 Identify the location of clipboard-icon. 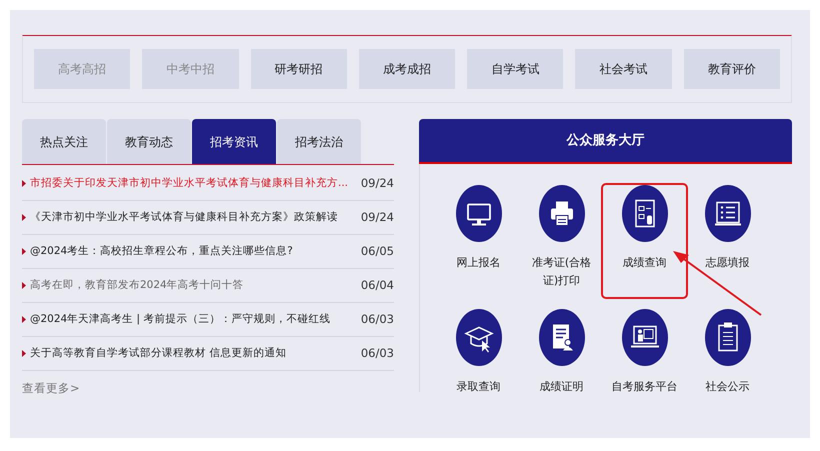
(728, 337).